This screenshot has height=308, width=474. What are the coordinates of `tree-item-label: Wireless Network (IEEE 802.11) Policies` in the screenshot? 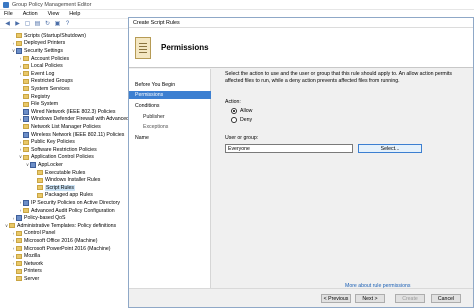 It's located at (78, 134).